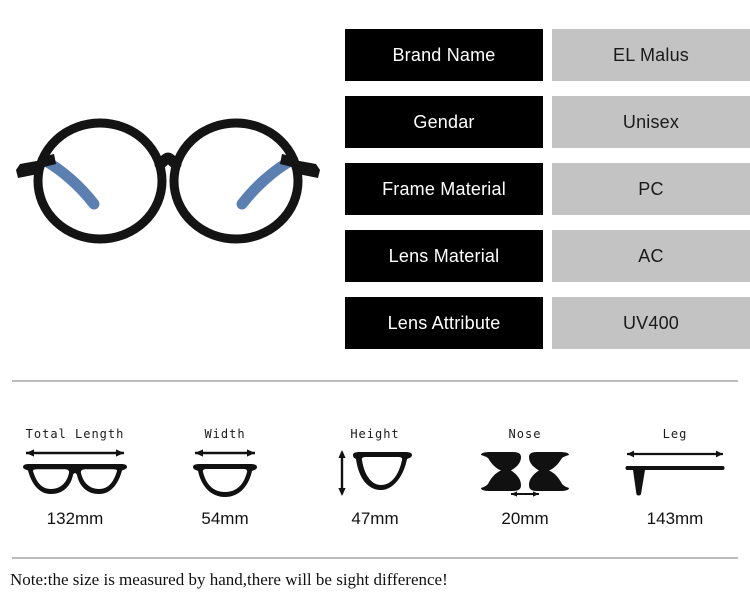 The width and height of the screenshot is (750, 611). I want to click on measure-item-nose: Nose 20mm, so click(525, 482).